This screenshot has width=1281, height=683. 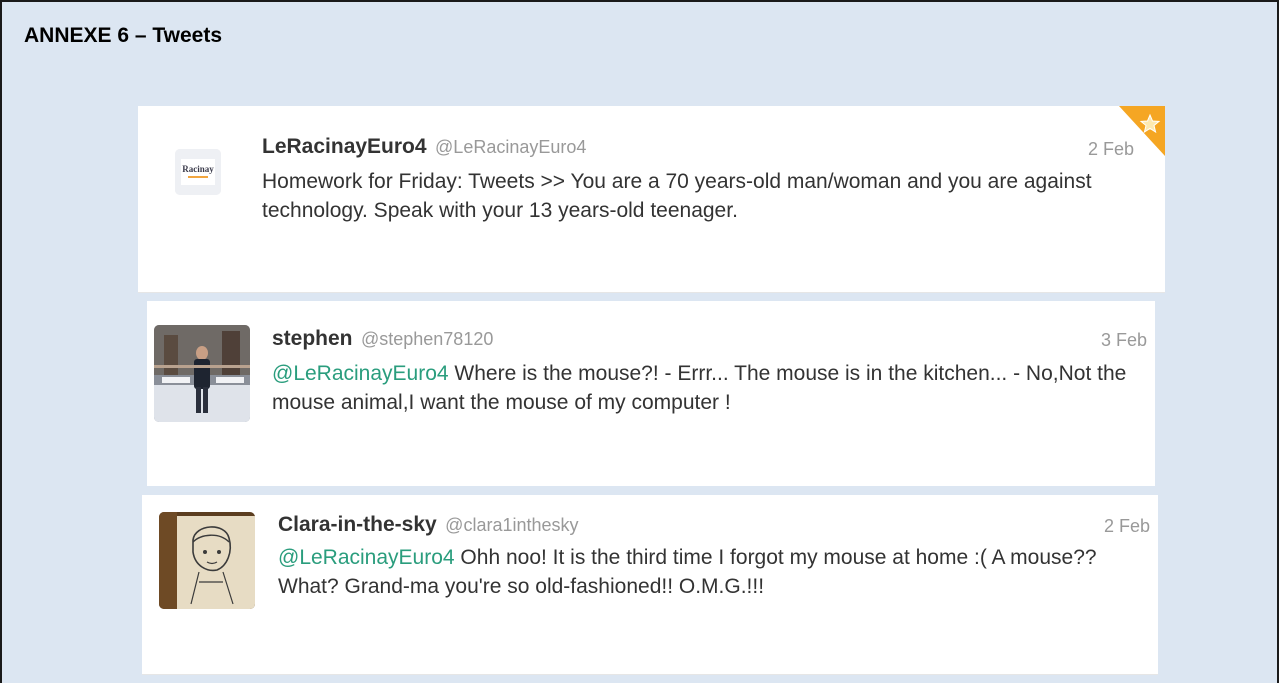 What do you see at coordinates (123, 35) in the screenshot?
I see `annexe-title: ANNEXE 6 – Tweets` at bounding box center [123, 35].